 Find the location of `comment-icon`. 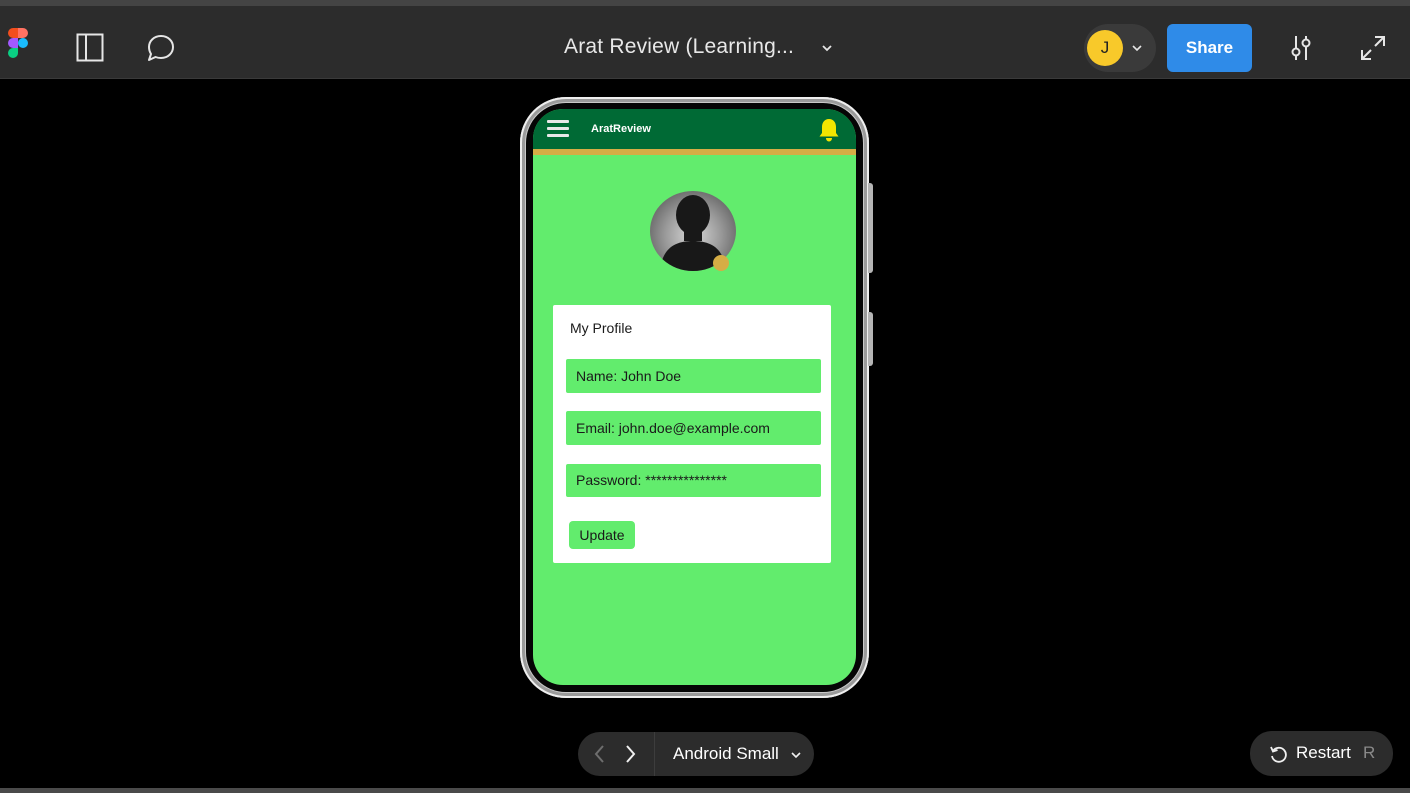

comment-icon is located at coordinates (161, 48).